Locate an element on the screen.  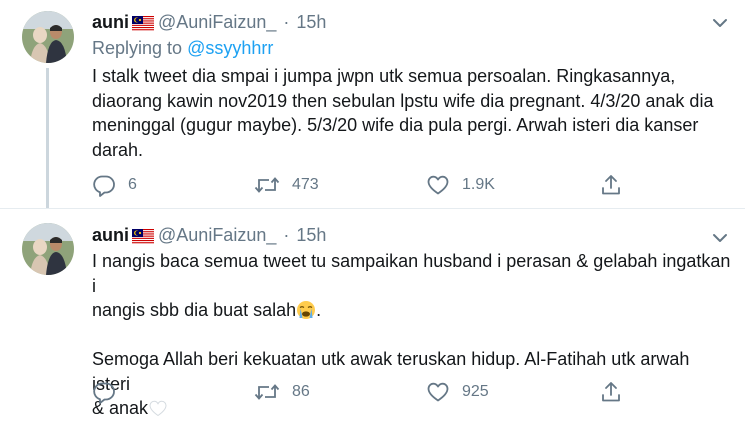
reply-button is located at coordinates (110, 392).